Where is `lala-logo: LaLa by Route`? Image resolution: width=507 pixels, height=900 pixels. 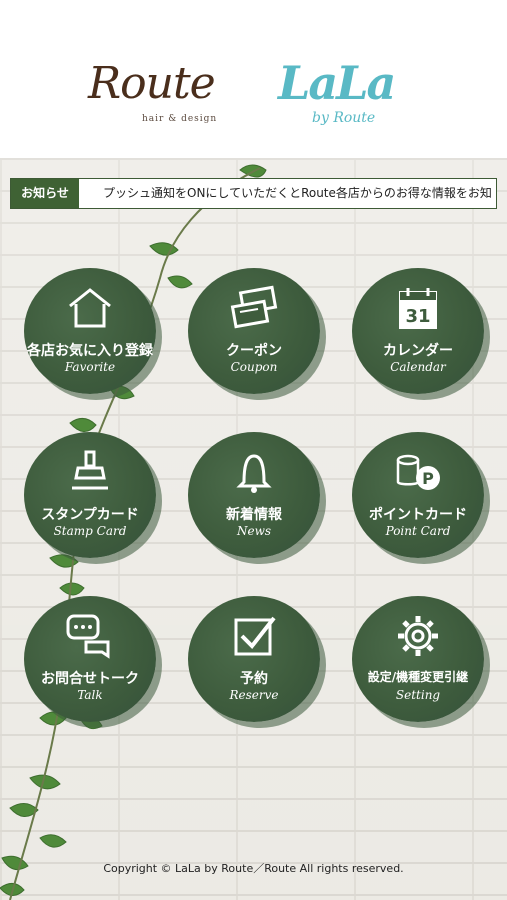
lala-logo: LaLa by Route is located at coordinates (348, 94).